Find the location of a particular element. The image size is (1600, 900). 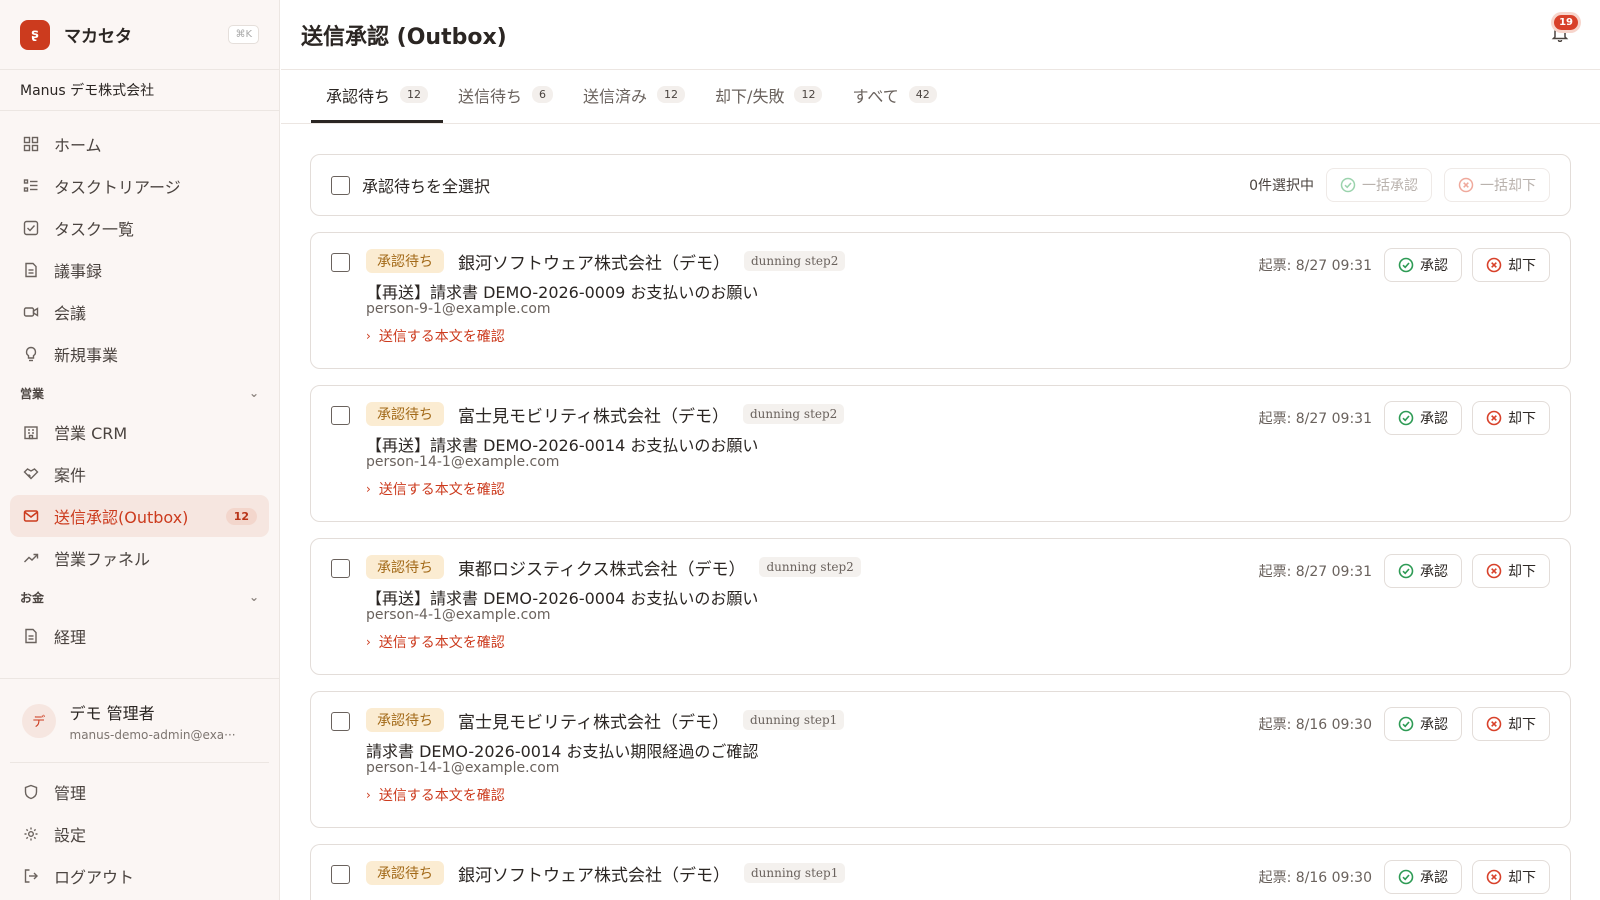

dunning-step-tag: dunning step1 is located at coordinates (795, 873).